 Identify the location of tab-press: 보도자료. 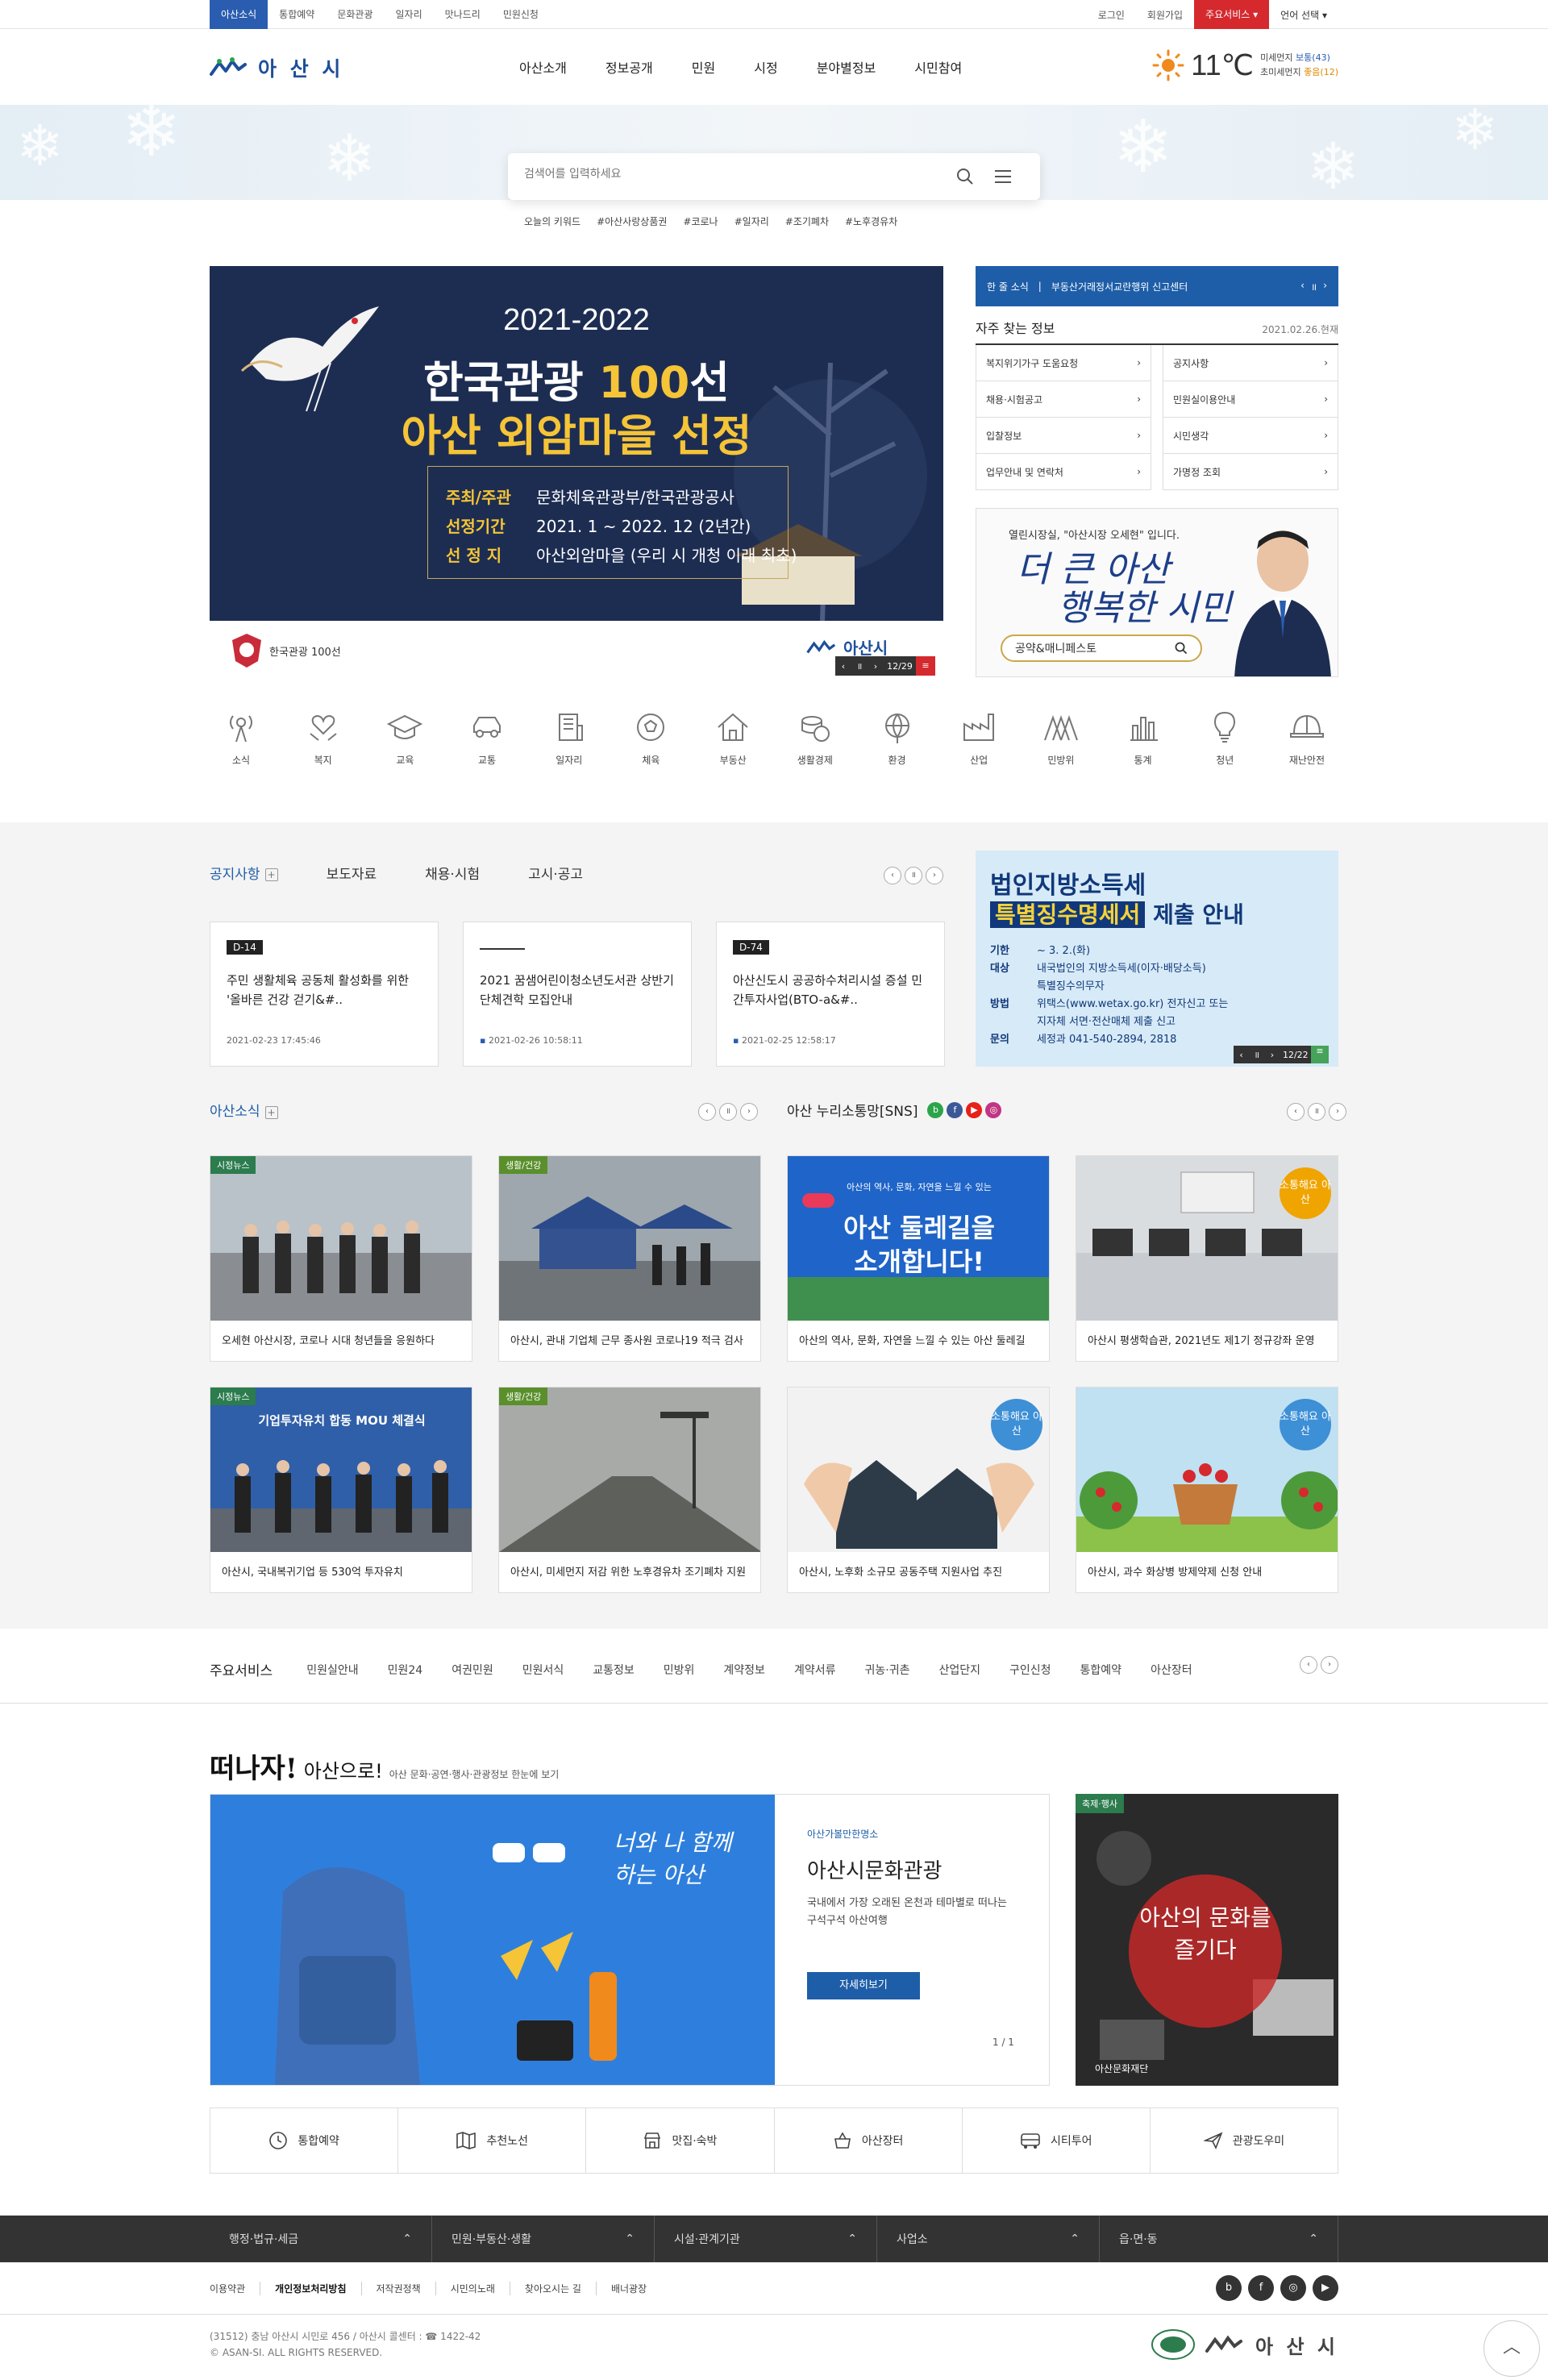
(352, 873).